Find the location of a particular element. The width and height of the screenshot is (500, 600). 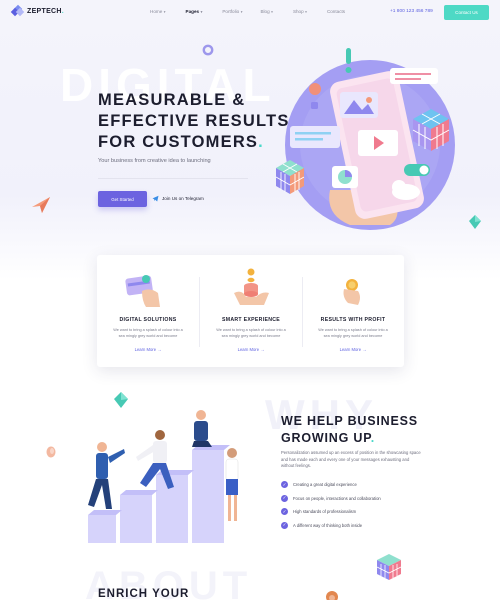

logo: ZEPTECH. is located at coordinates (37, 10).